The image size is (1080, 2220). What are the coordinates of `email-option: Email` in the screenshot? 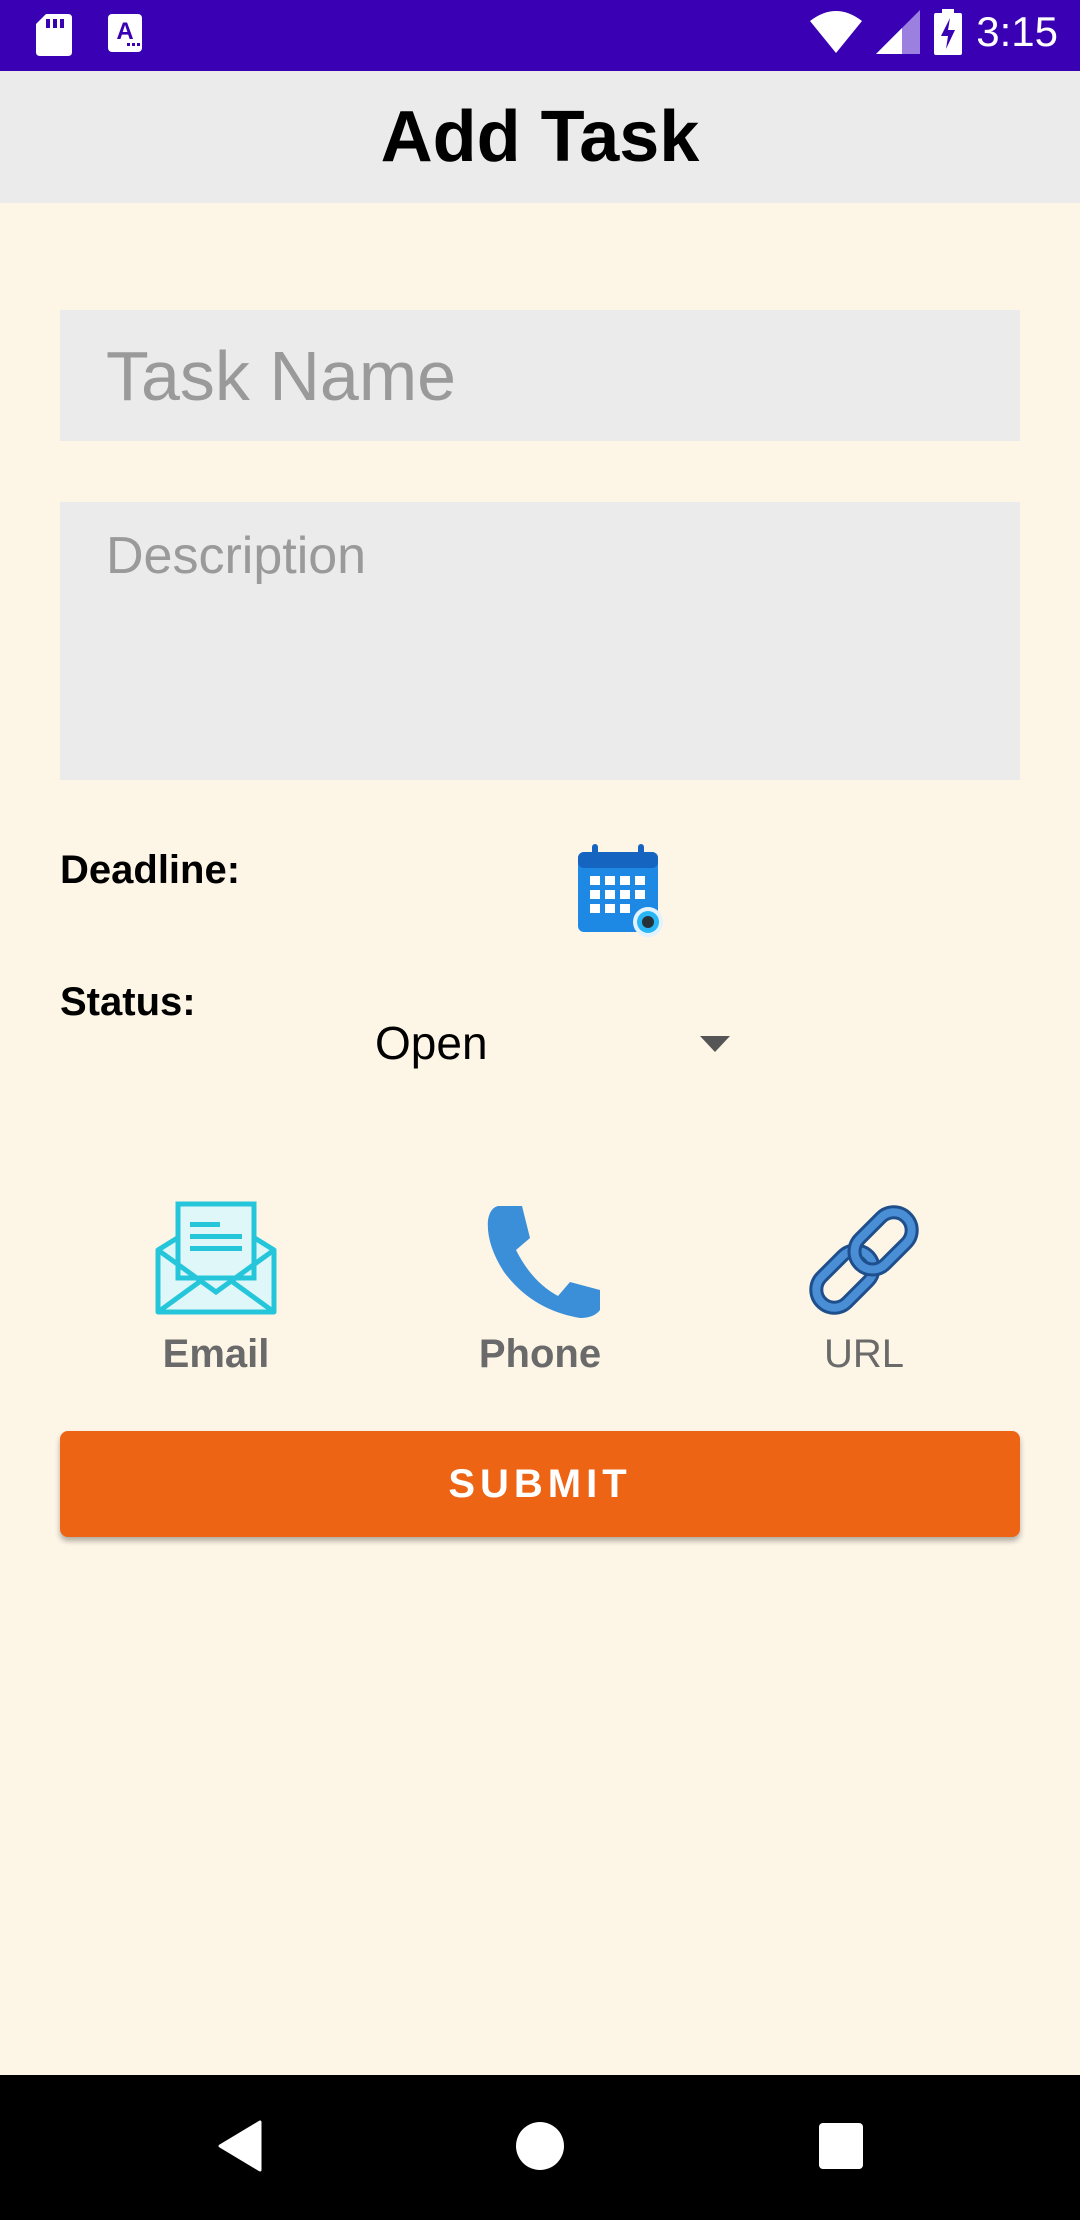 It's located at (216, 1288).